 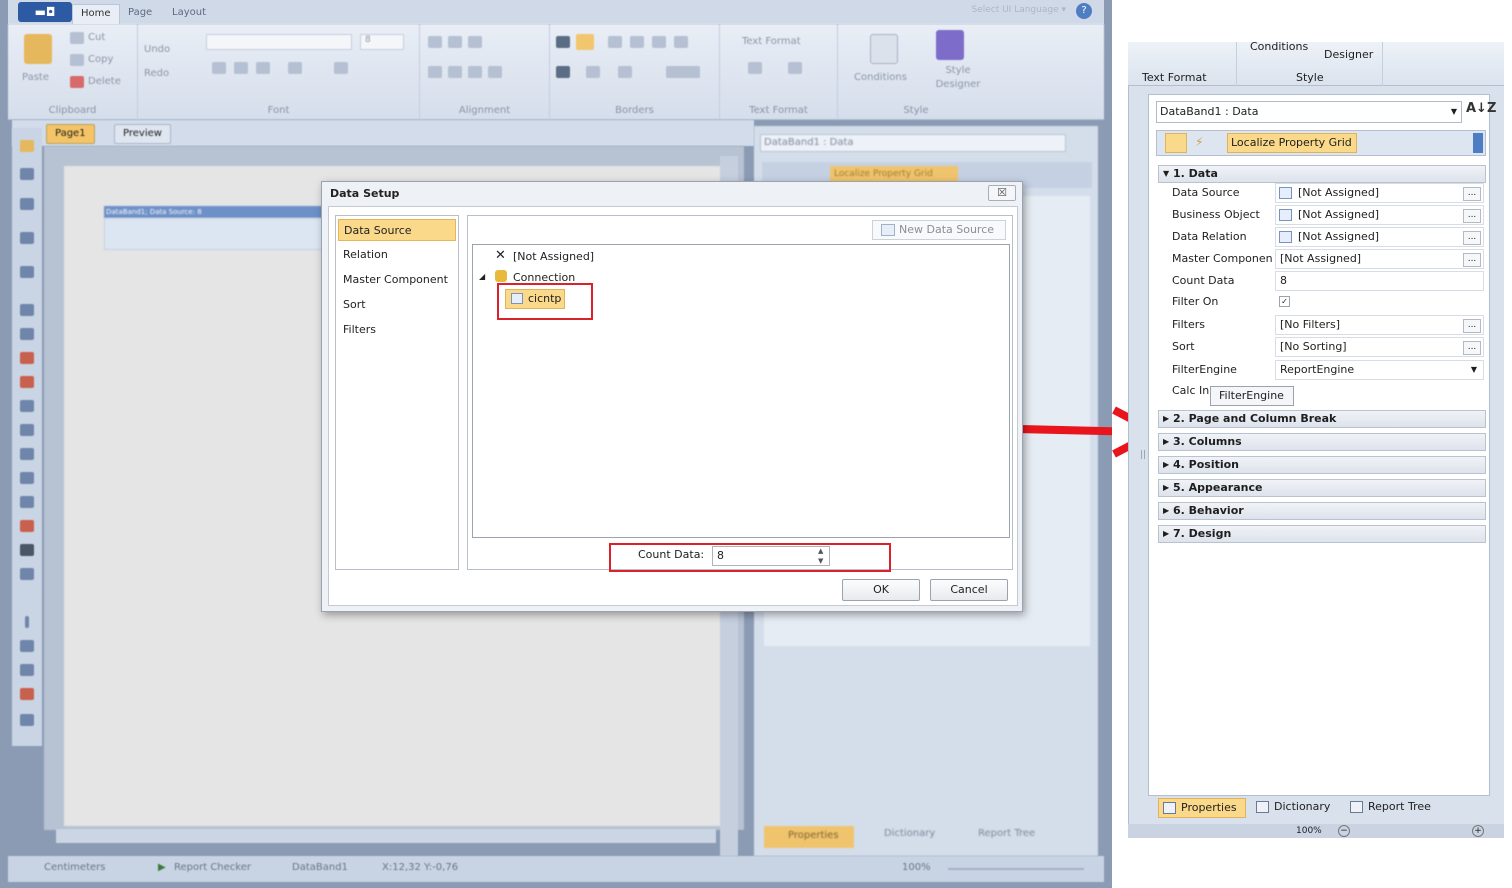 I want to click on databand-body, so click(x=219, y=234).